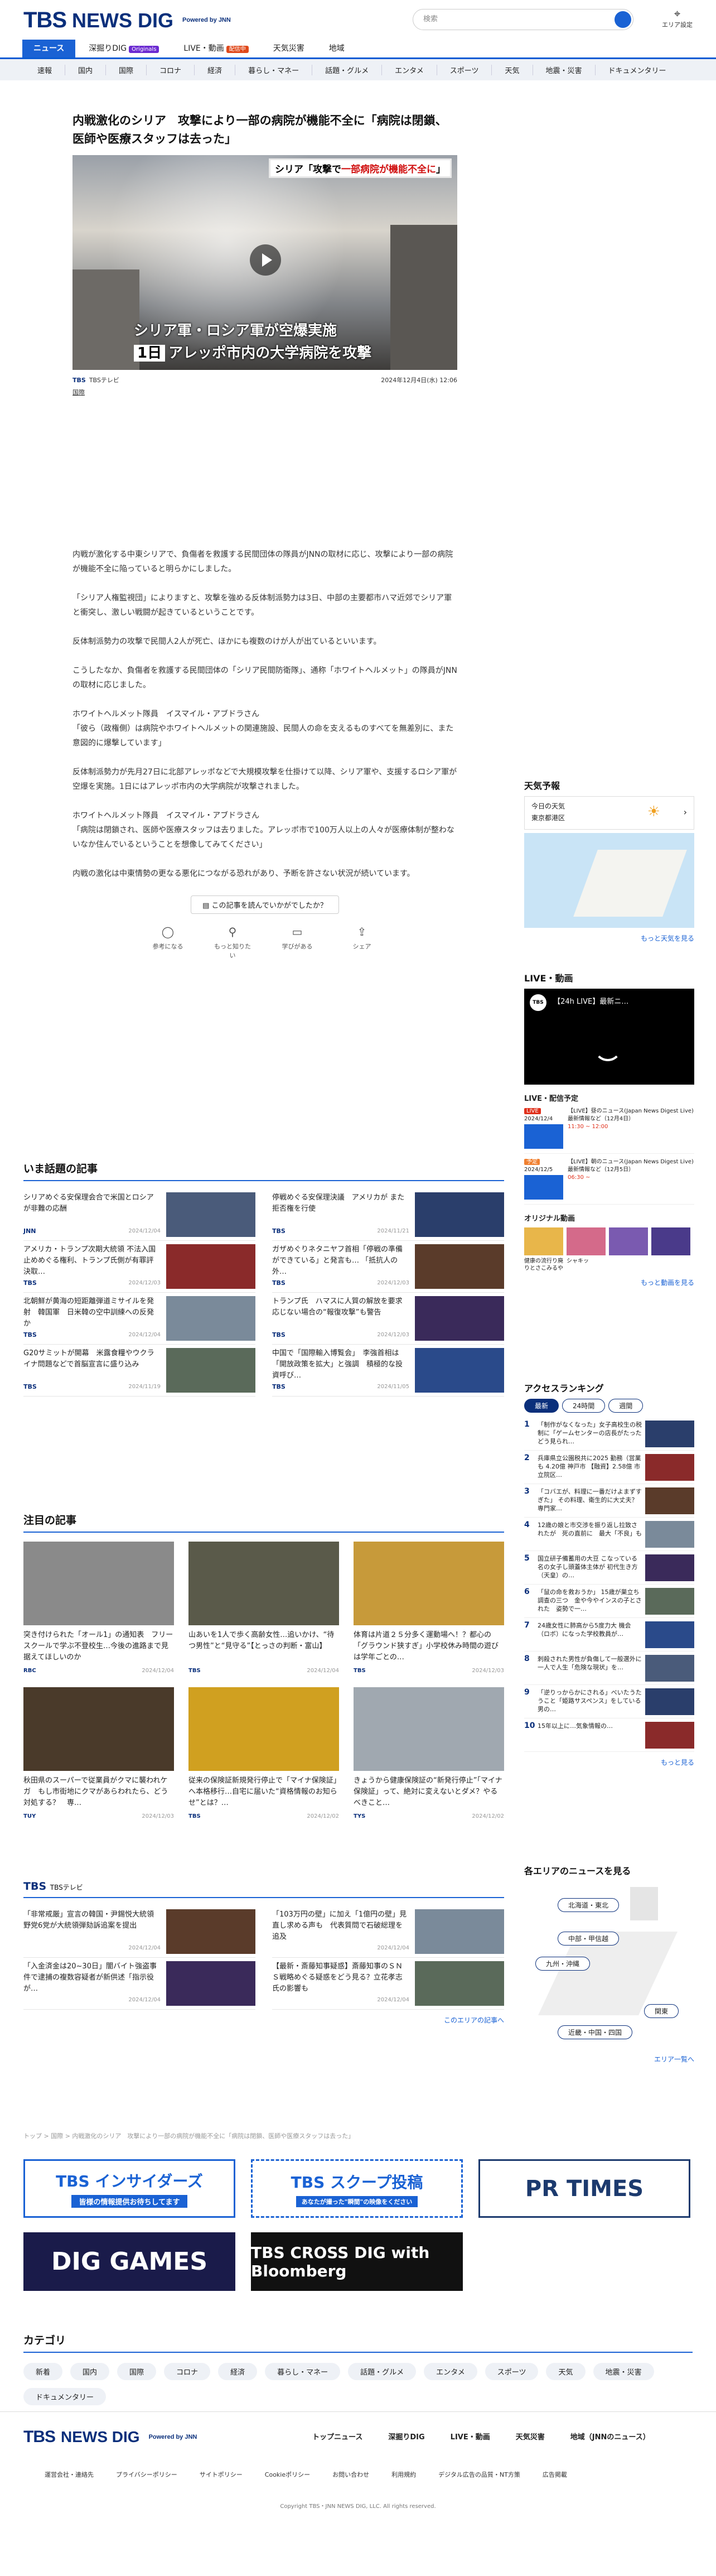 The image size is (716, 2576). What do you see at coordinates (90, 2372) in the screenshot?
I see `category-pill: 国内` at bounding box center [90, 2372].